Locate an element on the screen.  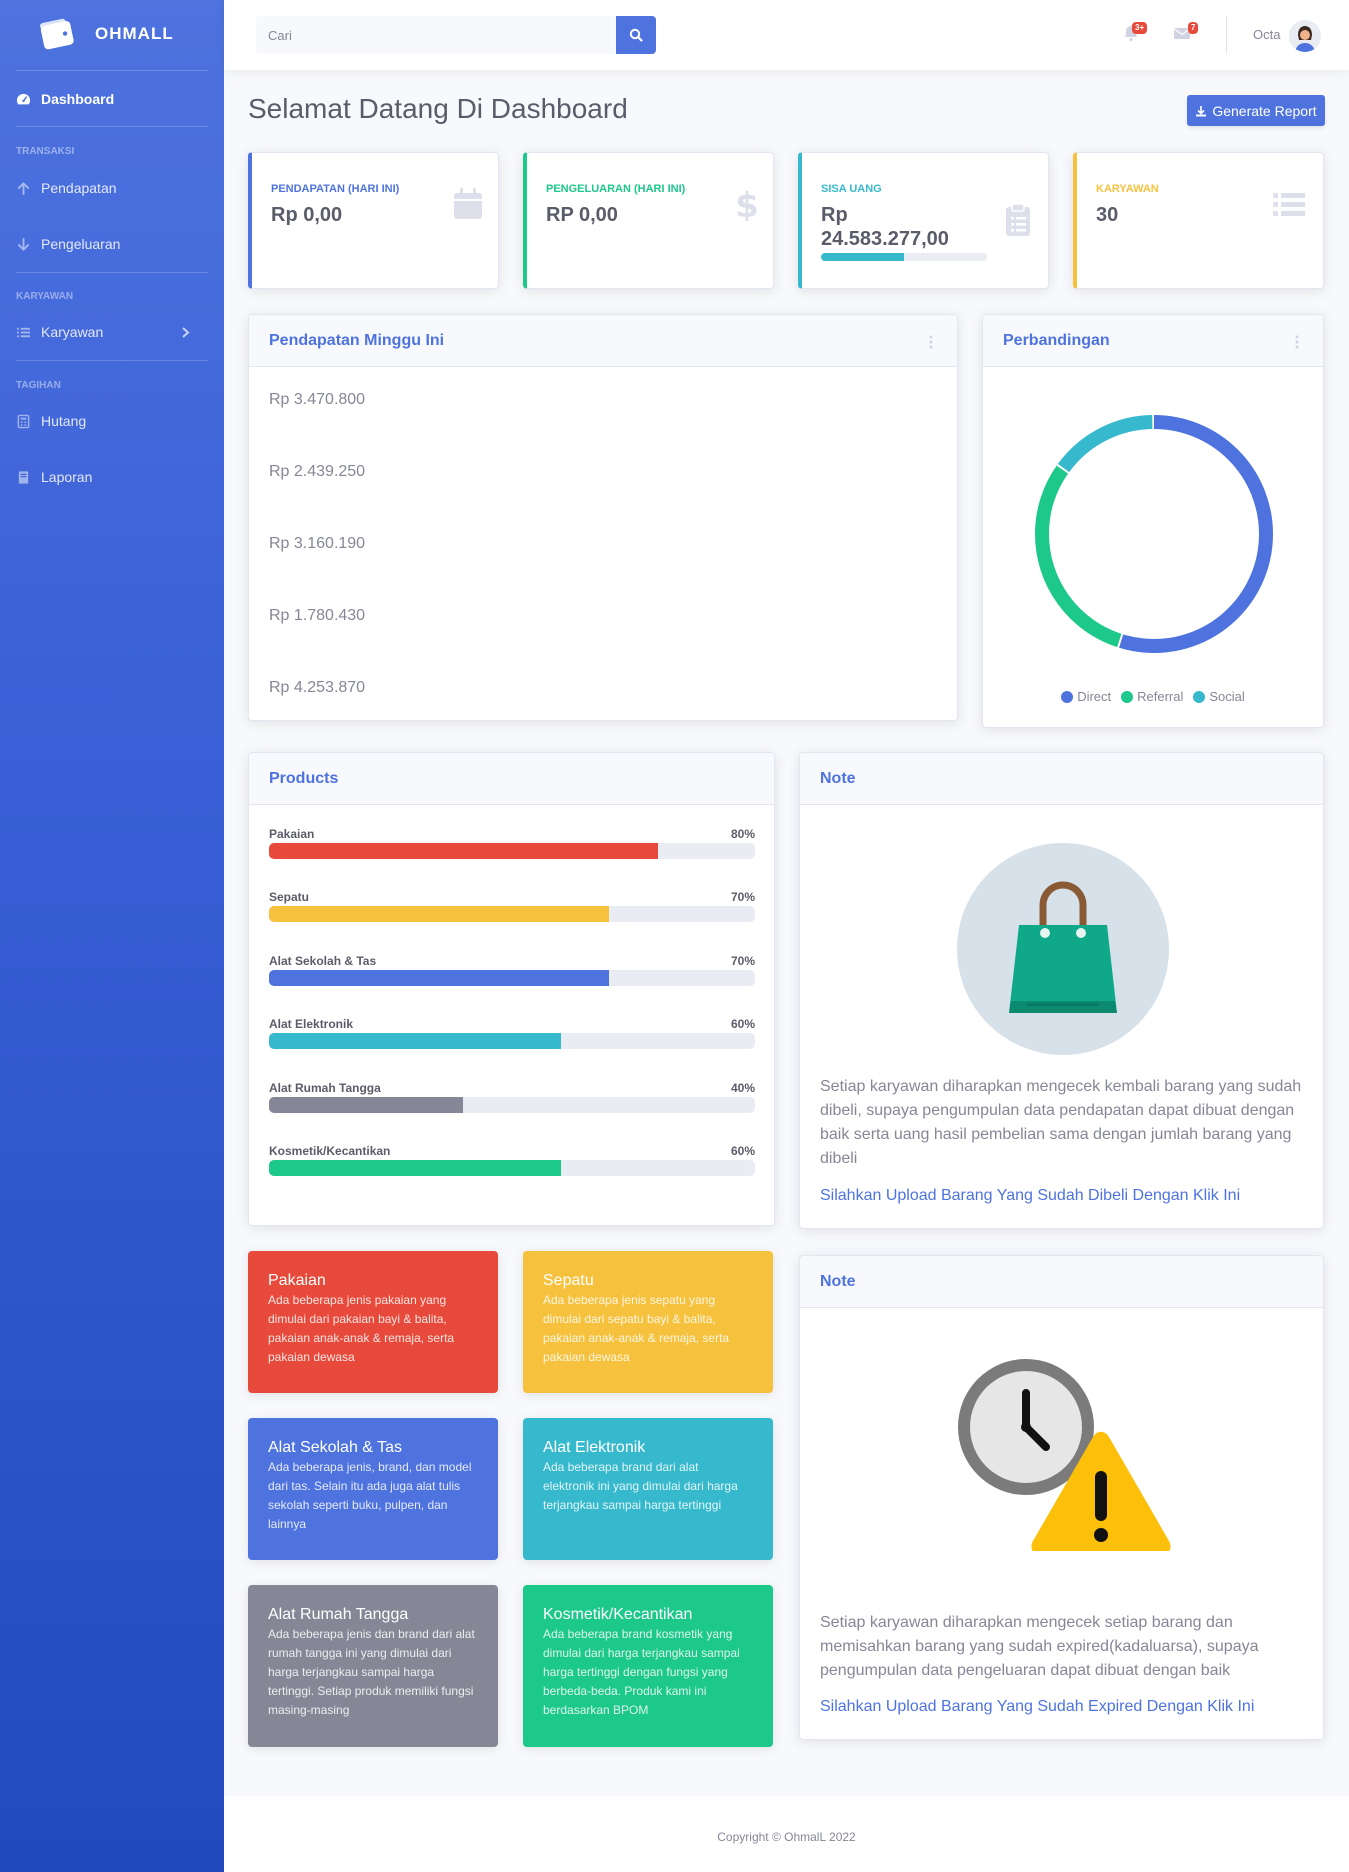
download-icon is located at coordinates (1201, 110).